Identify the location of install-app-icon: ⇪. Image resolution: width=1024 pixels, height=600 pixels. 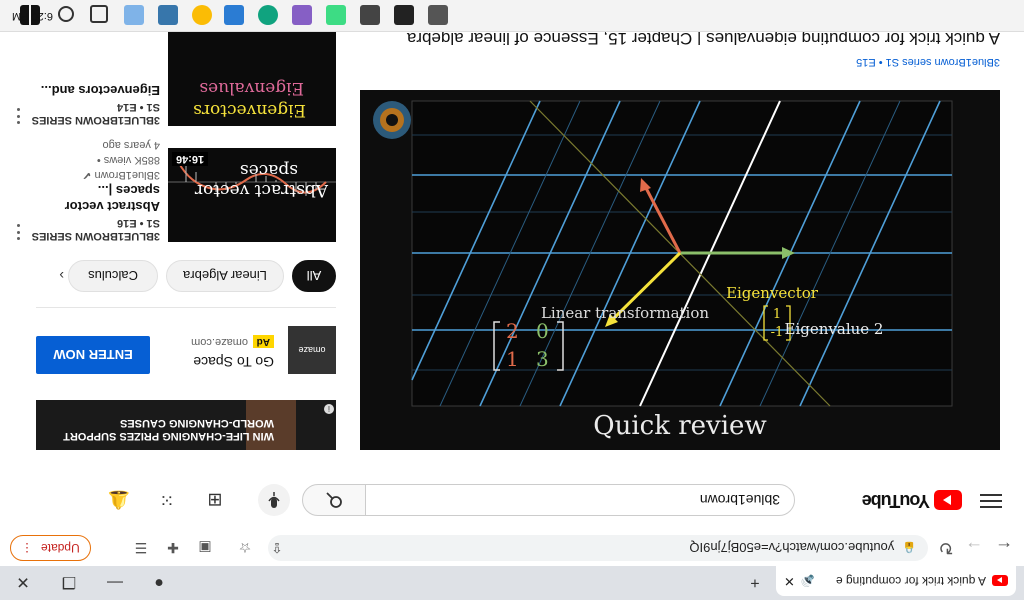
(277, 548).